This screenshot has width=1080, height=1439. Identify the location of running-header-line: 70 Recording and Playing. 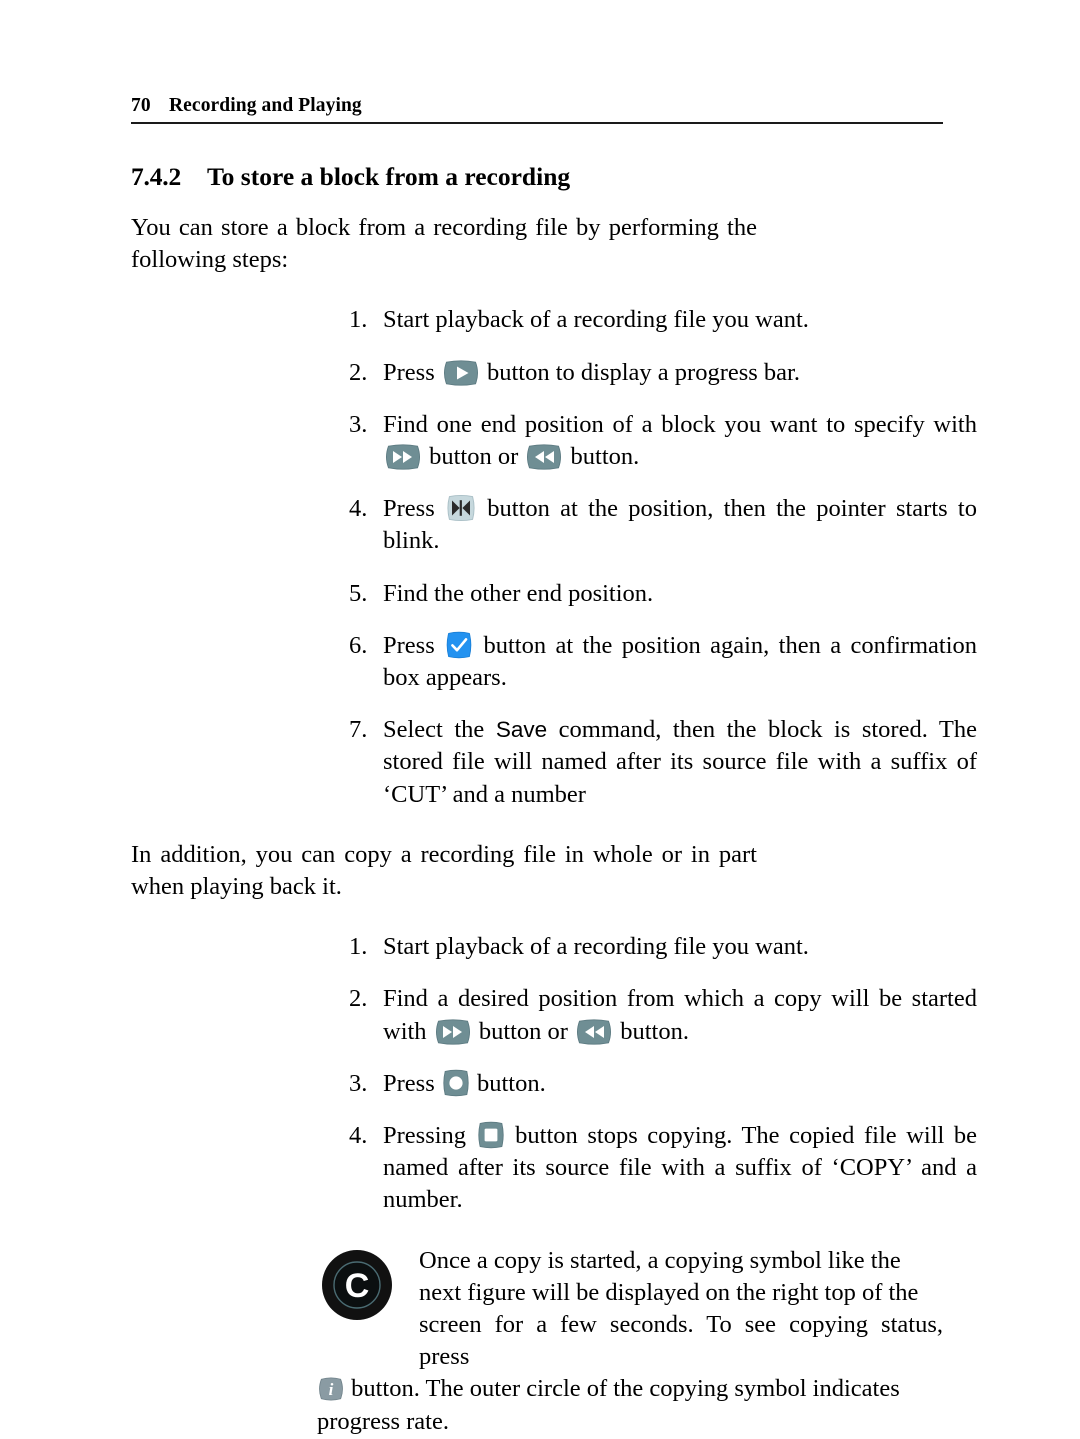
(537, 106).